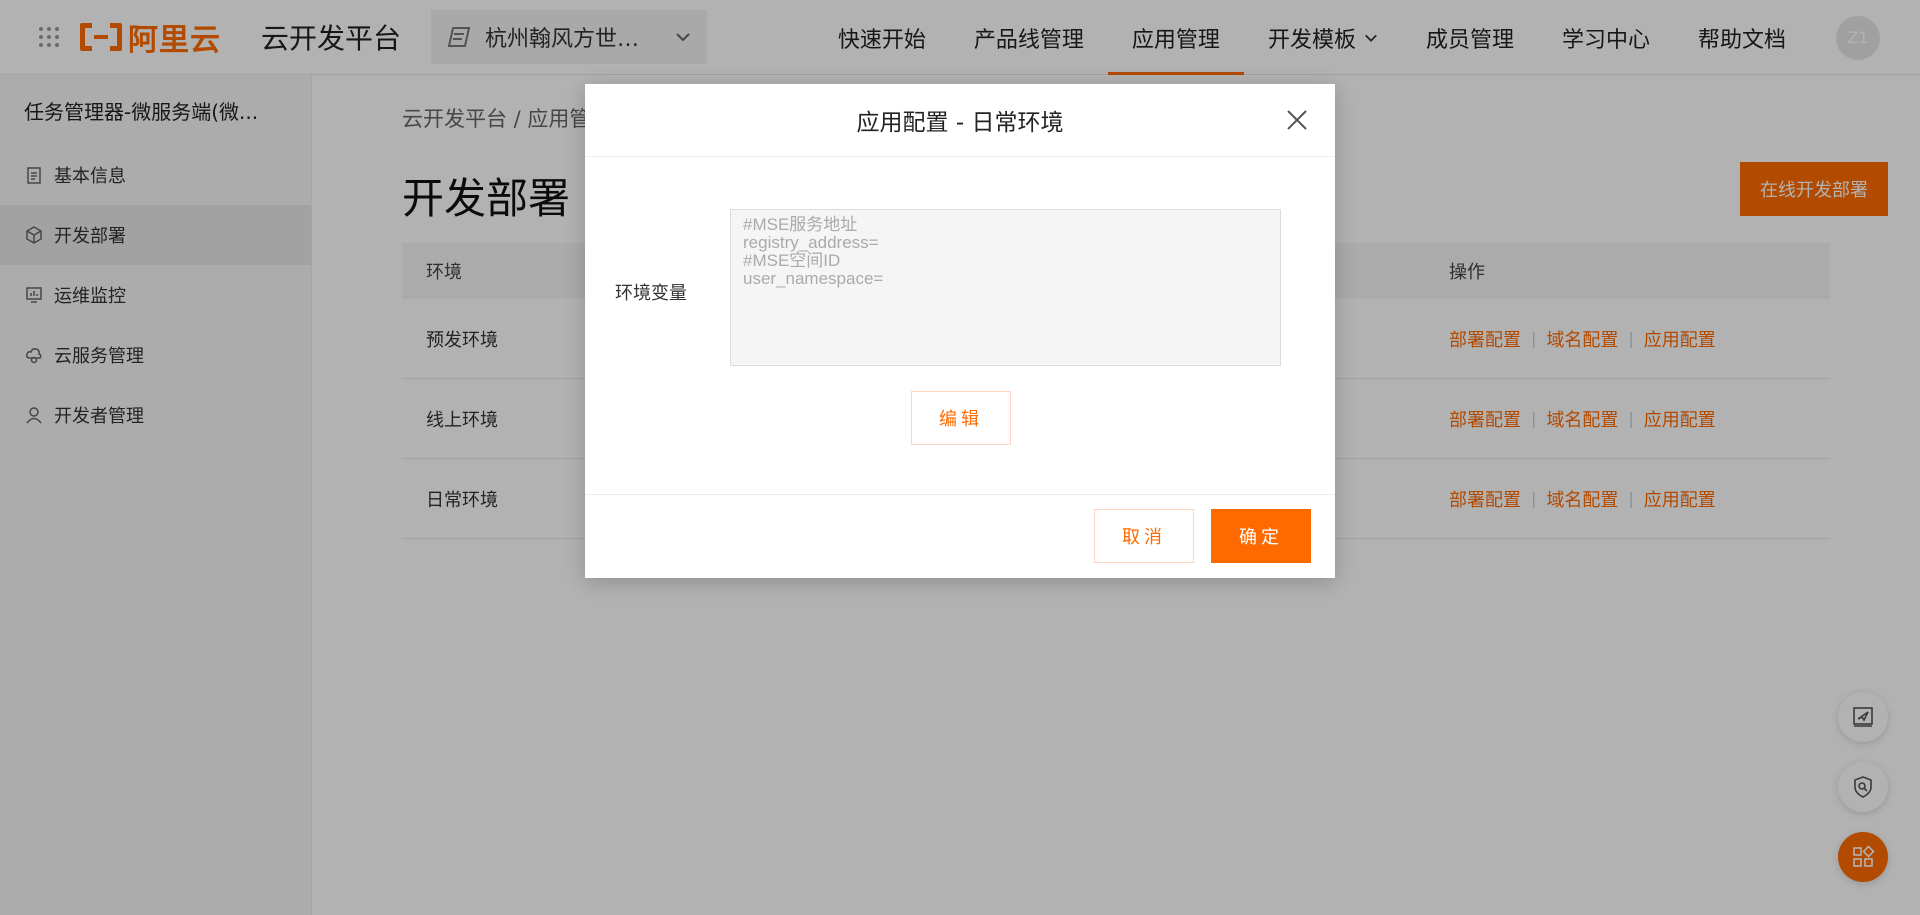 Image resolution: width=1920 pixels, height=915 pixels. Describe the element at coordinates (960, 123) in the screenshot. I see `dialog-title: 应用配置 - 日常环境` at that location.